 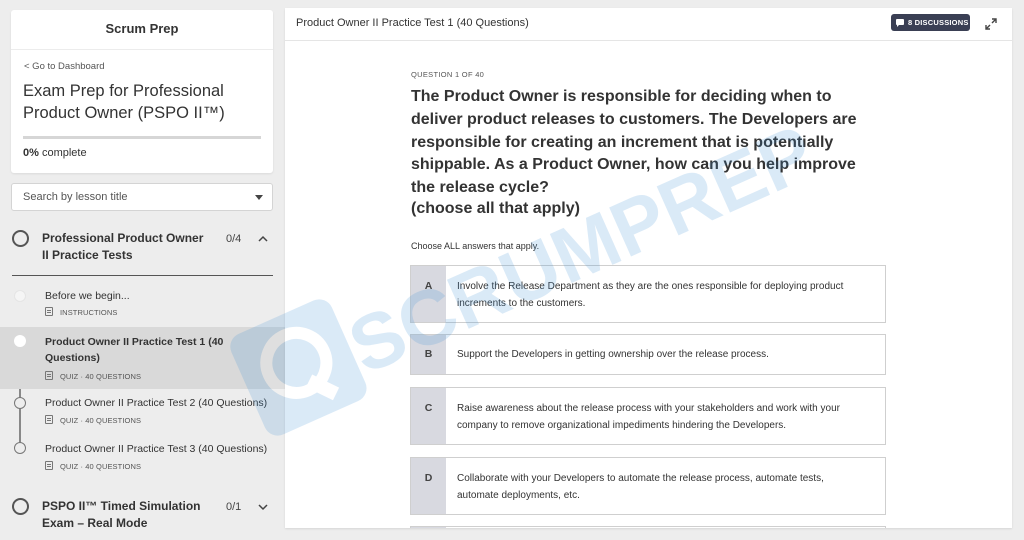 I want to click on progress-text: 0% complete, so click(x=55, y=153).